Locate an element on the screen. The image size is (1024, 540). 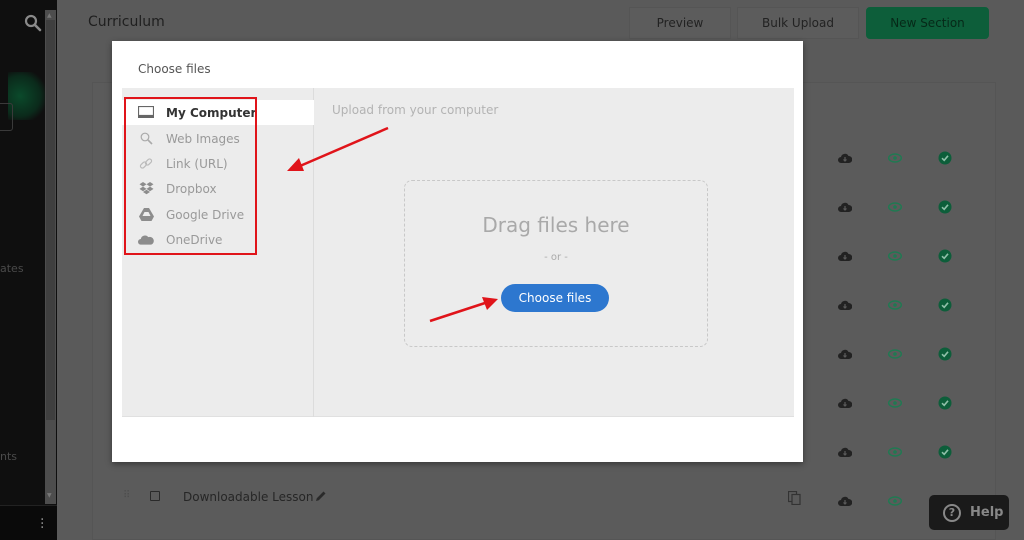
lesson-row: ⠿ Downloadable Lesson is located at coordinates (470, 498).